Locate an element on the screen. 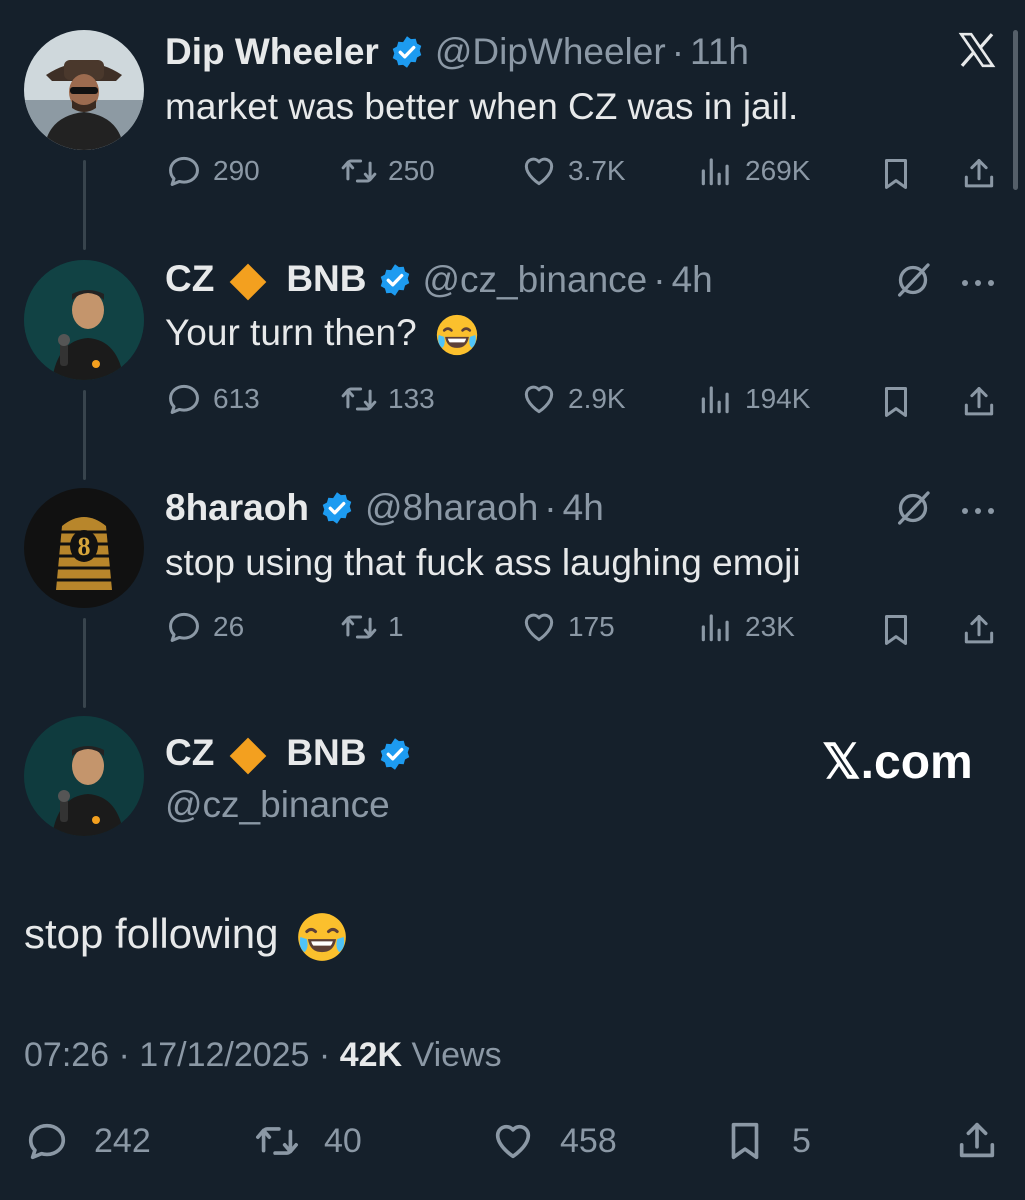  like-count: 3.7K is located at coordinates (597, 170).